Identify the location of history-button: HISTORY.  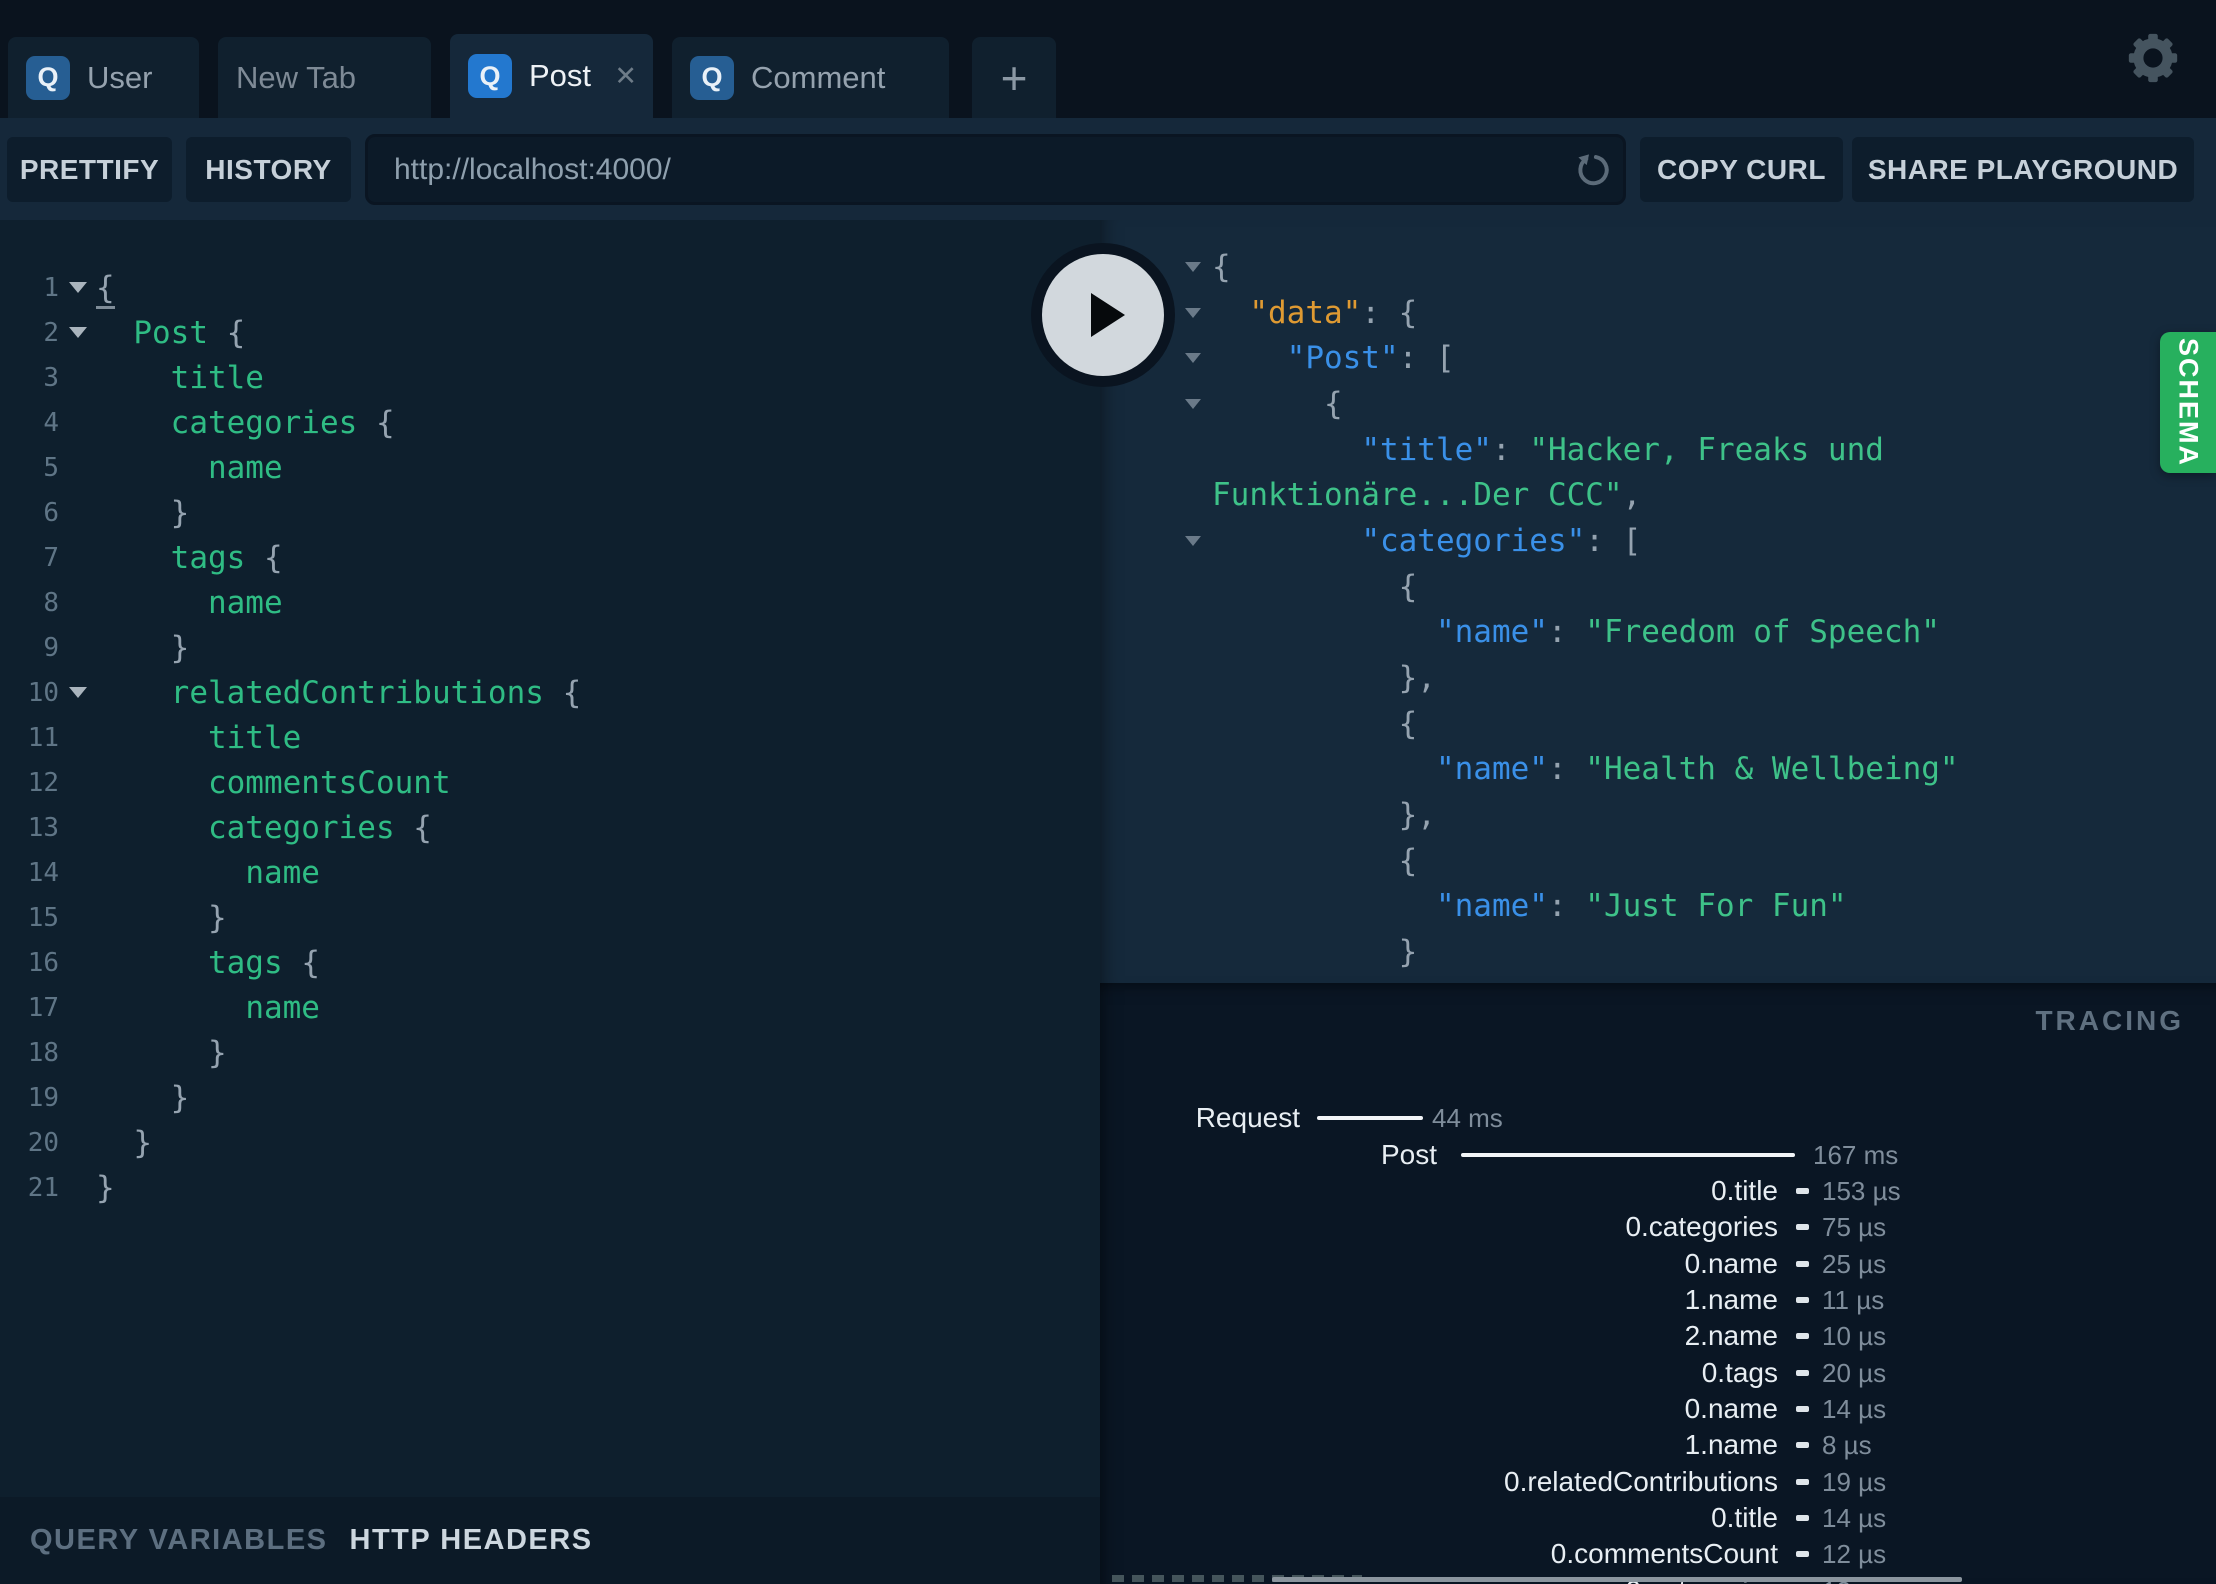
(268, 169).